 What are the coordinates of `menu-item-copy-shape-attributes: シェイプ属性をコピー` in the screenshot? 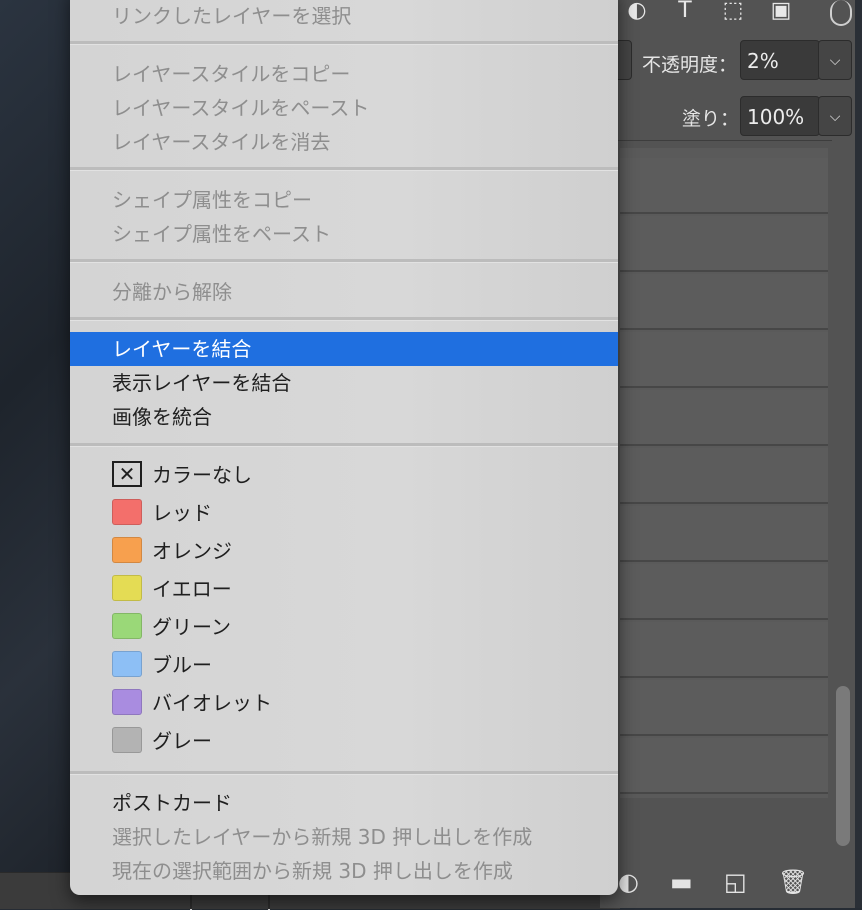 It's located at (344, 200).